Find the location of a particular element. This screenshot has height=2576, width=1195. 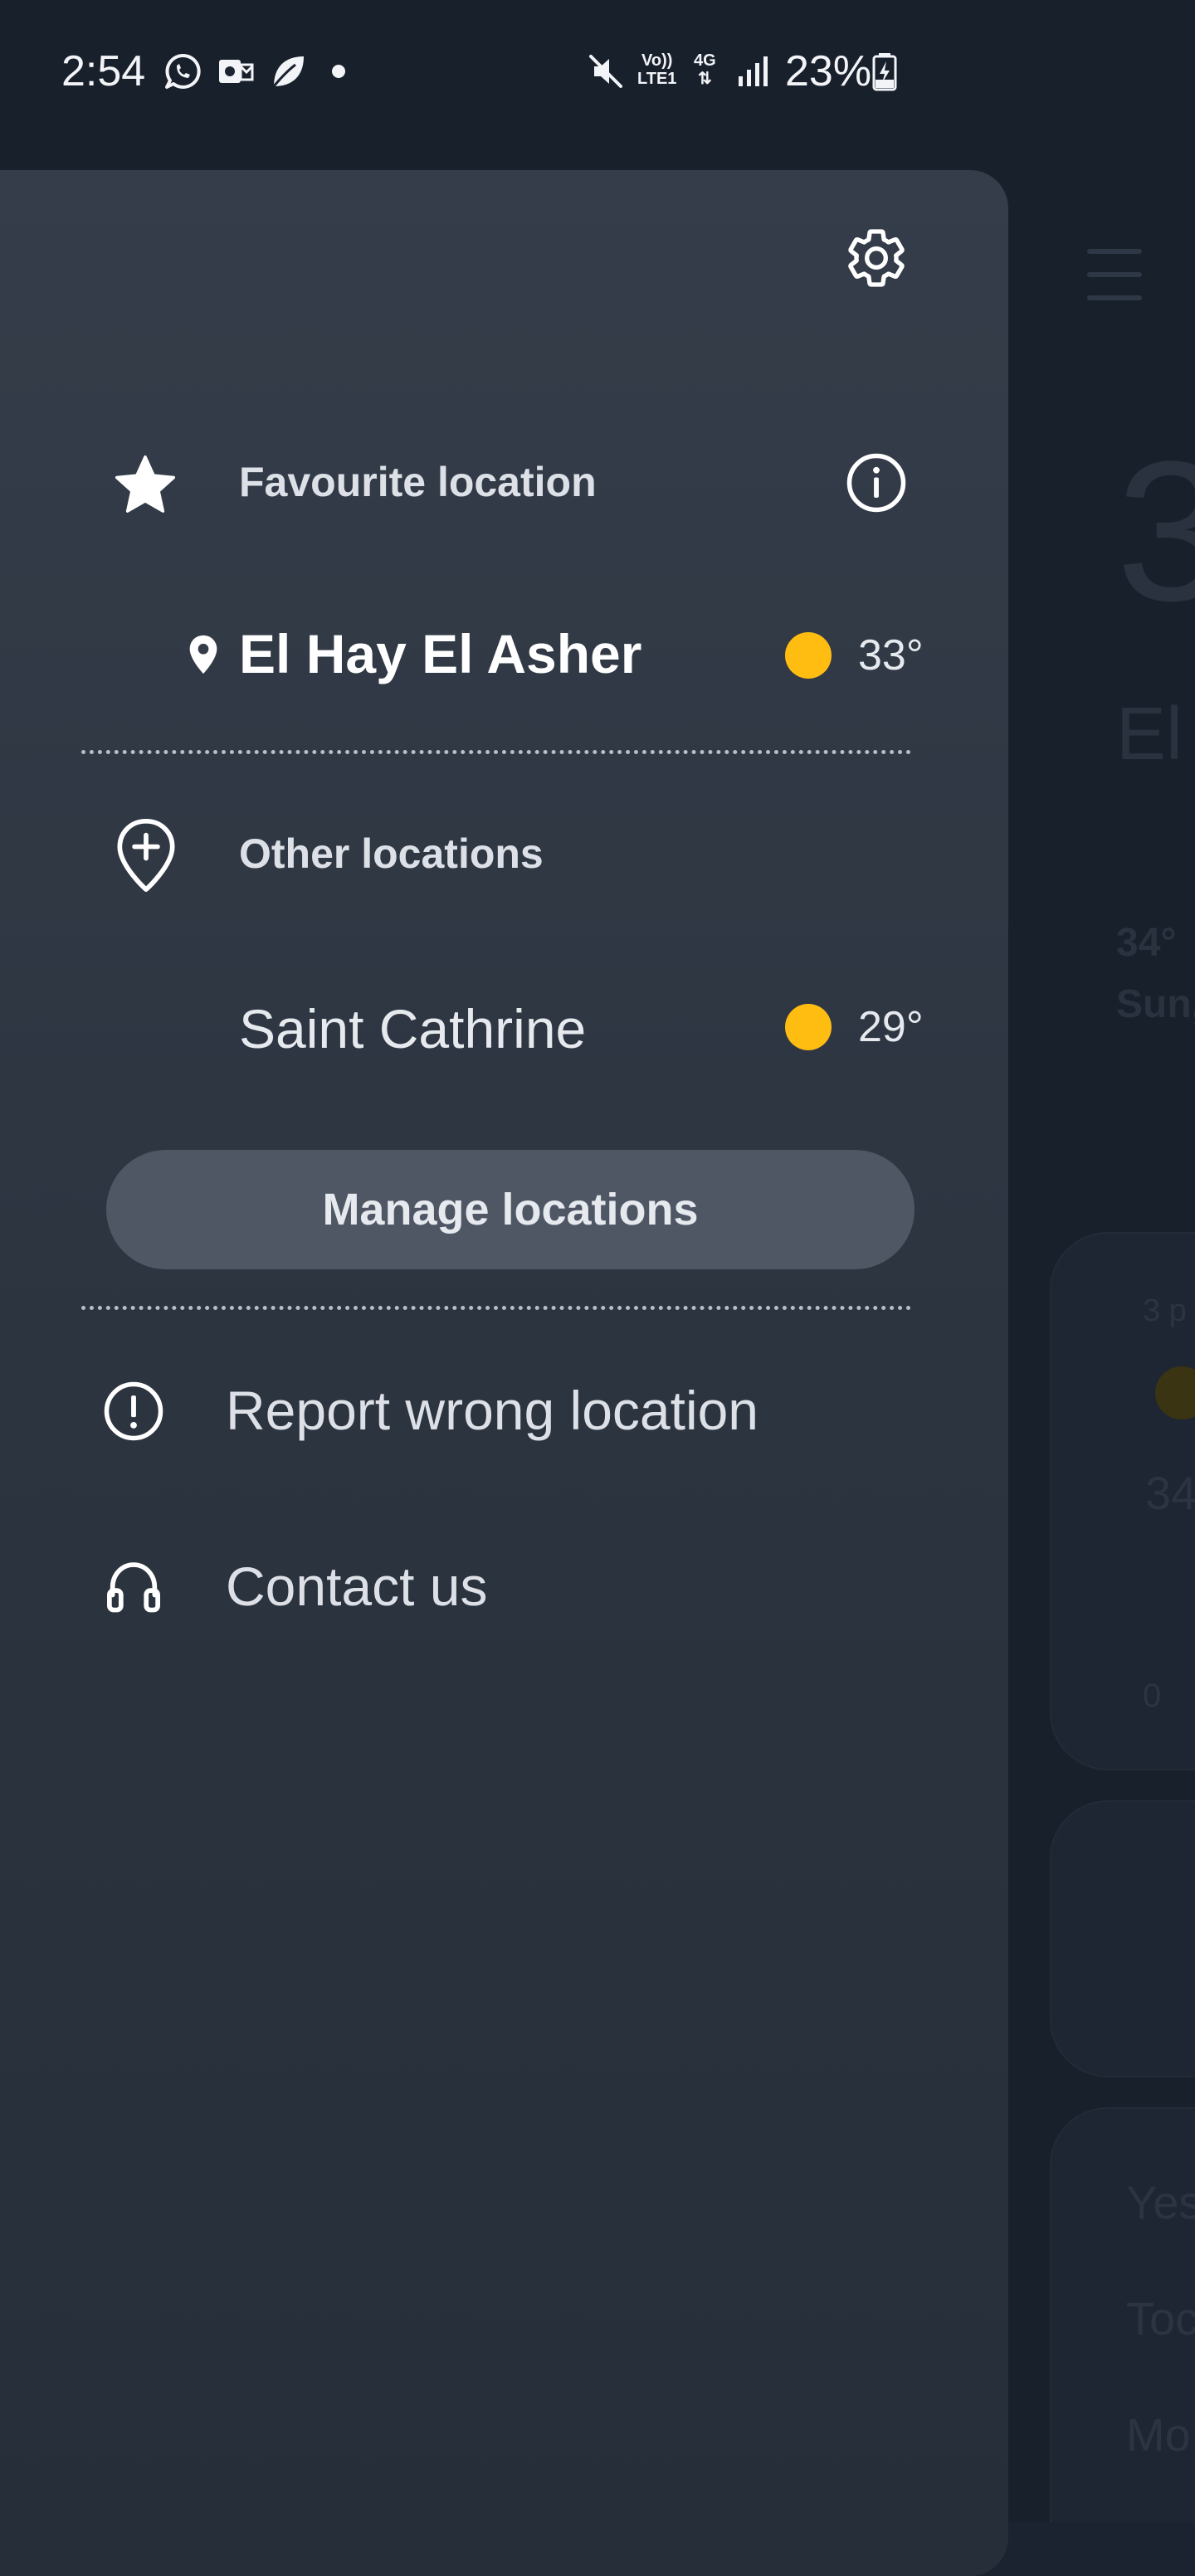

day-label: Toc is located at coordinates (1160, 2318).